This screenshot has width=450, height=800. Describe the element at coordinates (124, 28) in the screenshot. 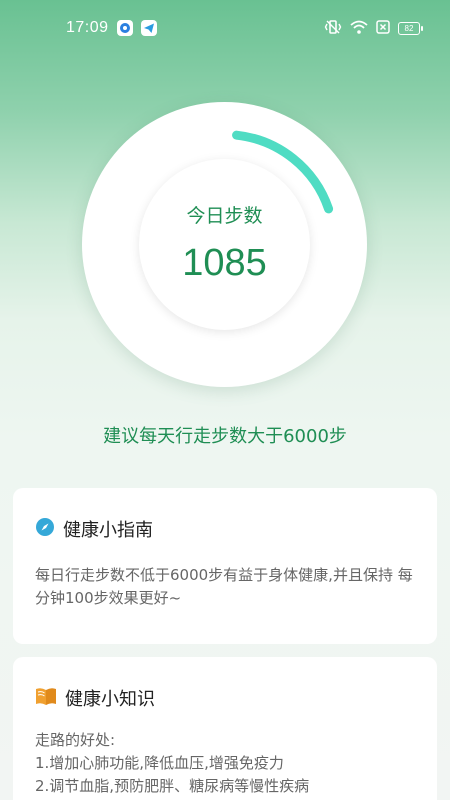

I see `mi-app-icon` at that location.